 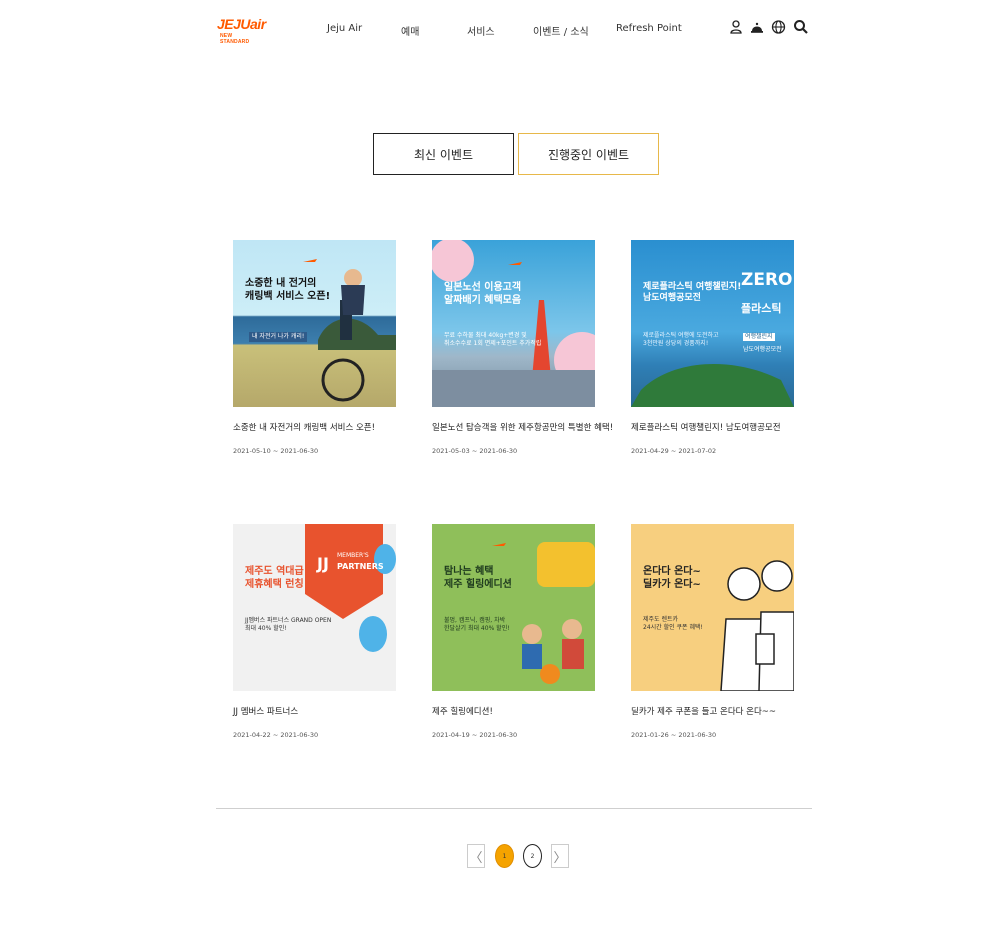 What do you see at coordinates (475, 451) in the screenshot?
I see `event-date: 2021-05-03 ~ 2021-06-30` at bounding box center [475, 451].